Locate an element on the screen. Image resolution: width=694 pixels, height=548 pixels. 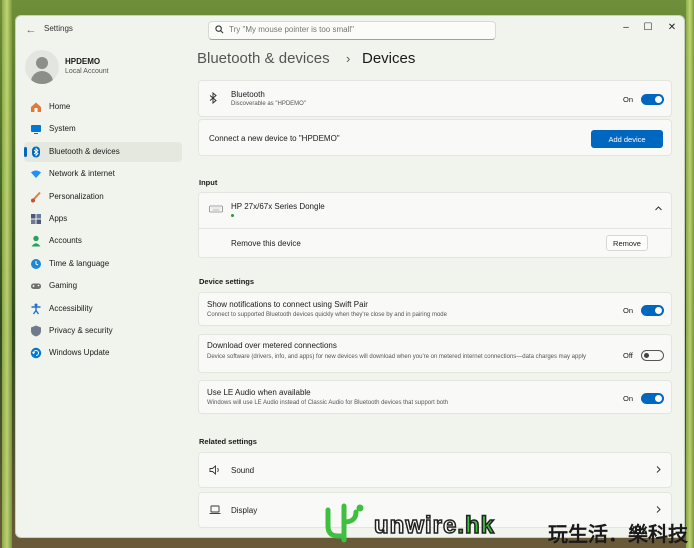
unwire-logo-icon is located at coordinates (345, 524).